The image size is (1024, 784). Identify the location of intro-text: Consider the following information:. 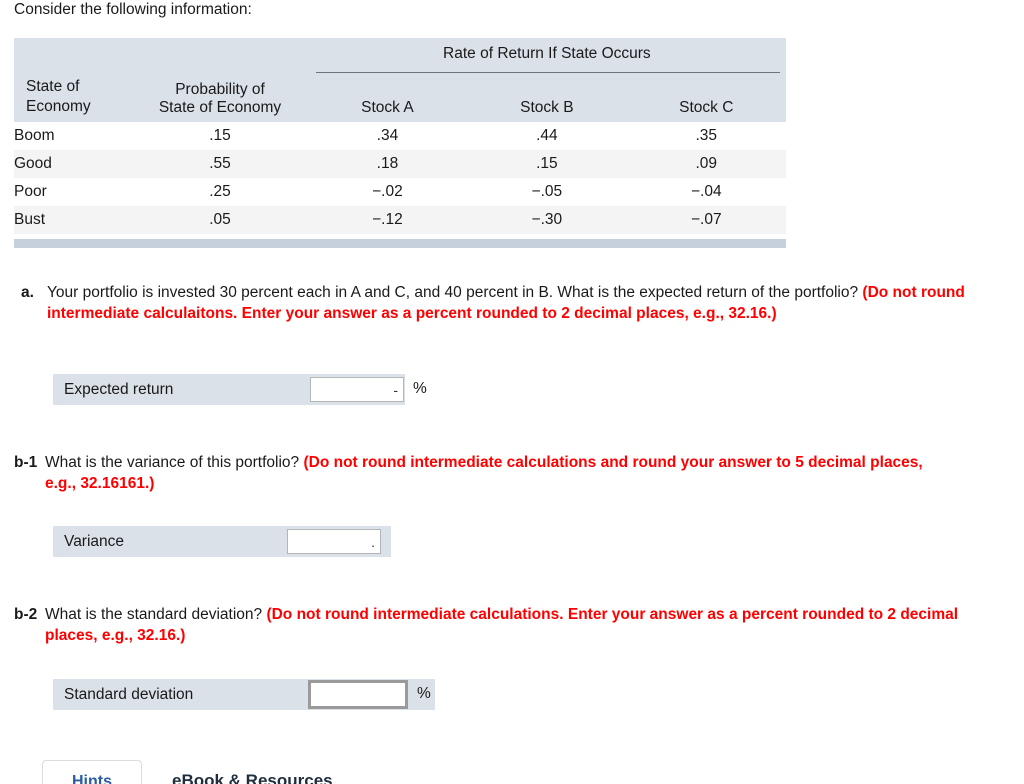
(133, 9).